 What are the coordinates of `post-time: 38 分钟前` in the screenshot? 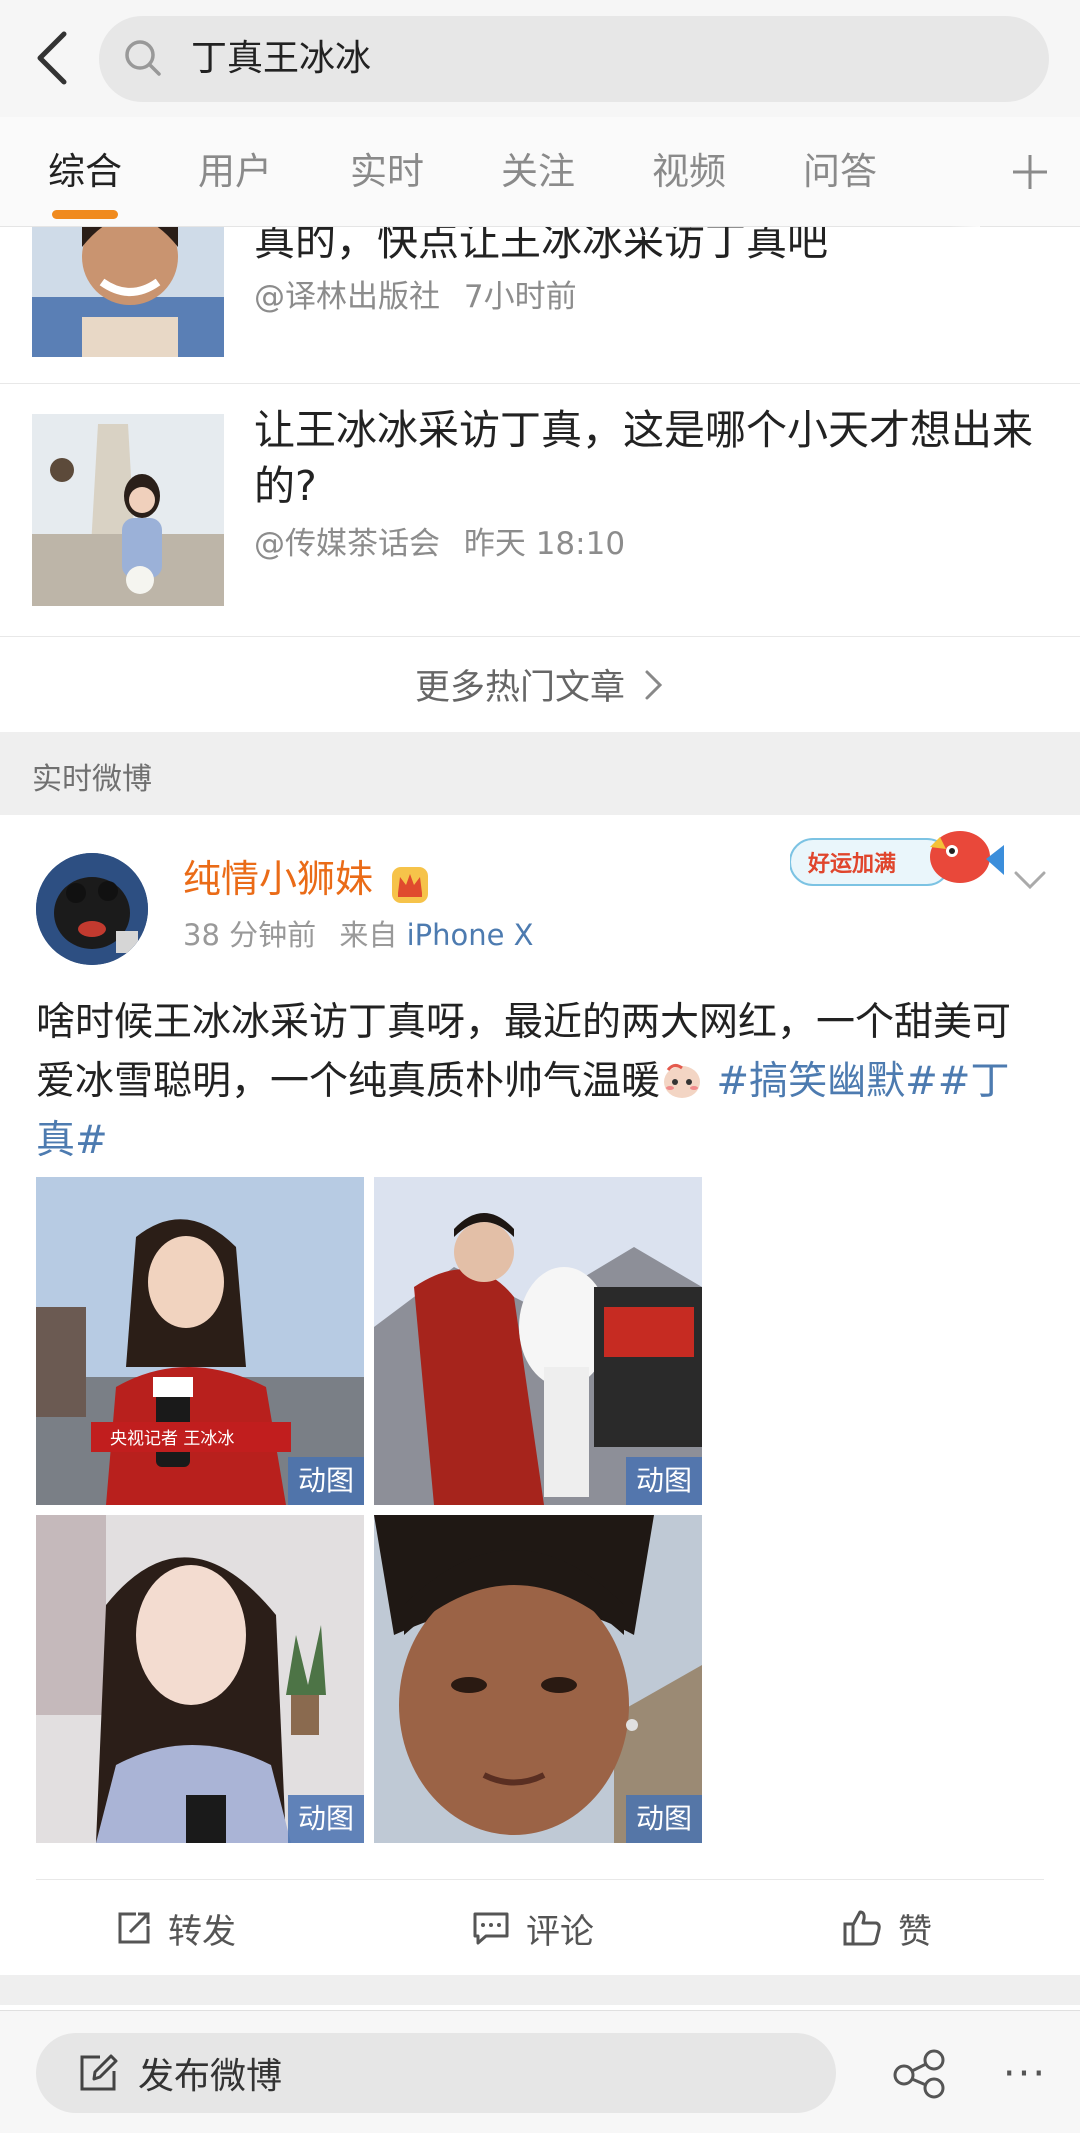 It's located at (250, 935).